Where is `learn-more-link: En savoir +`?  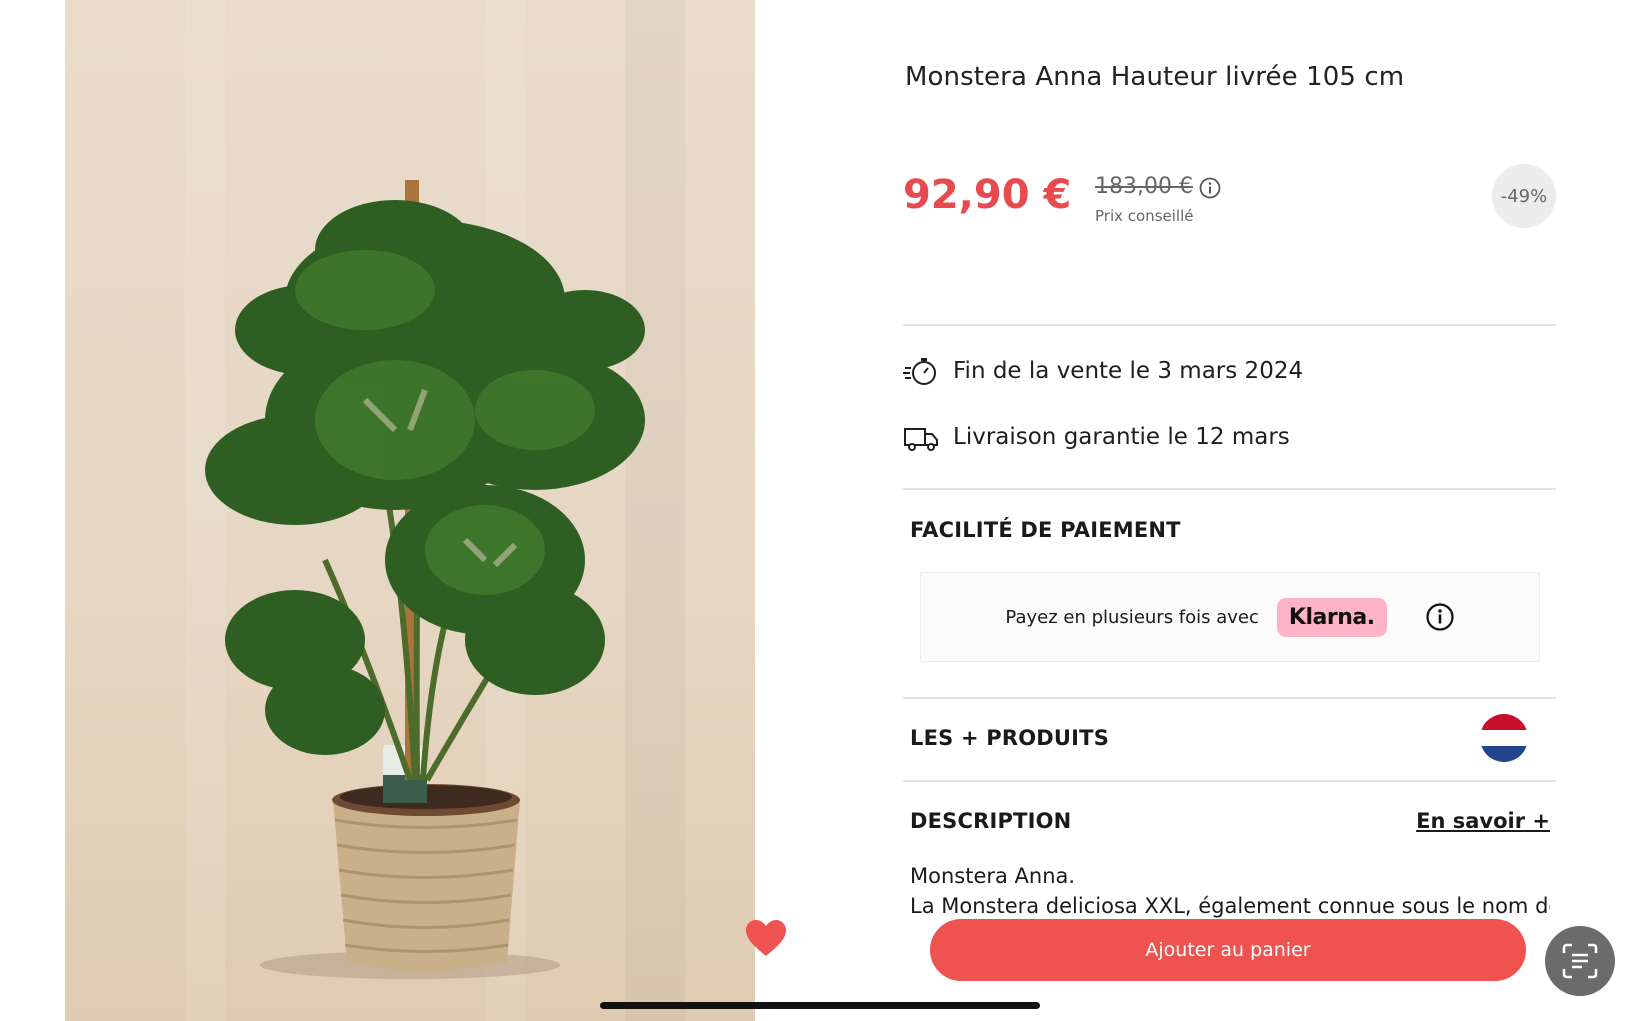
learn-more-link: En savoir + is located at coordinates (1483, 821).